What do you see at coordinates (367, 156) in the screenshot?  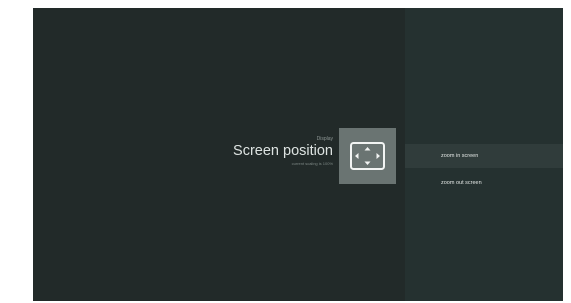 I see `screen-position-icon` at bounding box center [367, 156].